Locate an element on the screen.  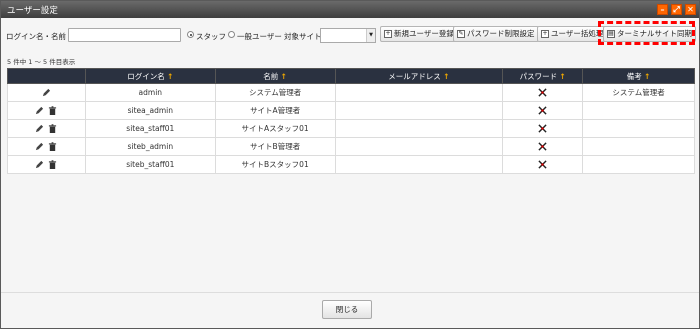
general-user-radio-label: 一般ユーザー is located at coordinates (259, 36).